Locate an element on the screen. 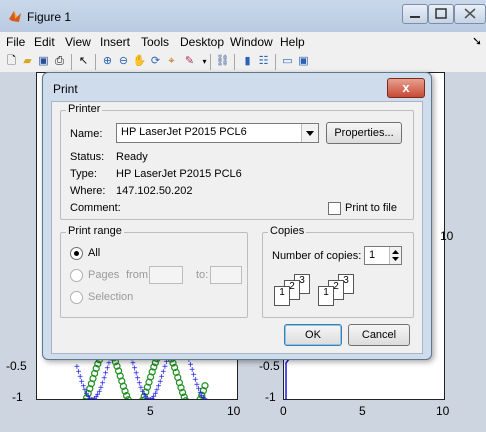 The width and height of the screenshot is (486, 432). brush-icon: ✎ is located at coordinates (189, 61).